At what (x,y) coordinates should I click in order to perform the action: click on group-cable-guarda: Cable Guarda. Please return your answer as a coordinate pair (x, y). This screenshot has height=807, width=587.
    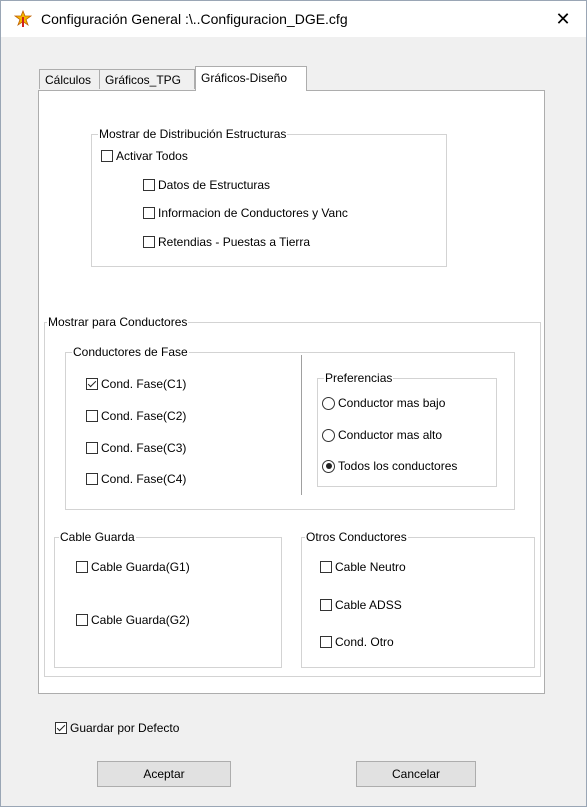
    Looking at the image, I should click on (168, 599).